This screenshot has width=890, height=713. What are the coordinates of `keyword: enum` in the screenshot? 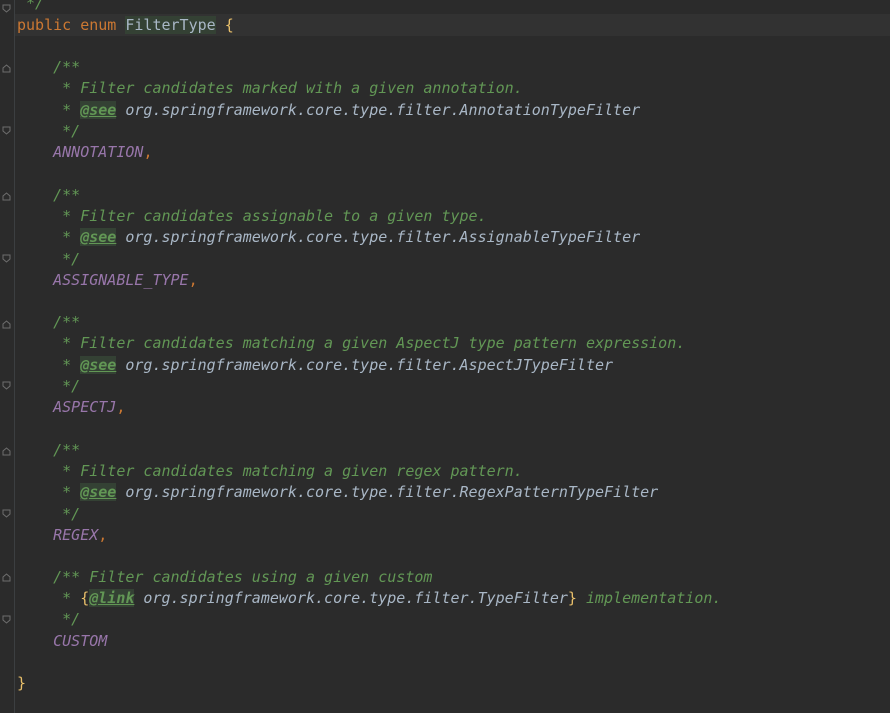 It's located at (98, 25).